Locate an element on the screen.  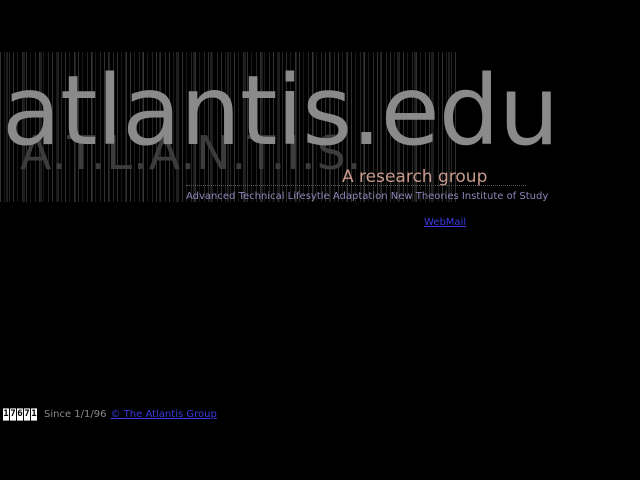
dotted-divider is located at coordinates (356, 185).